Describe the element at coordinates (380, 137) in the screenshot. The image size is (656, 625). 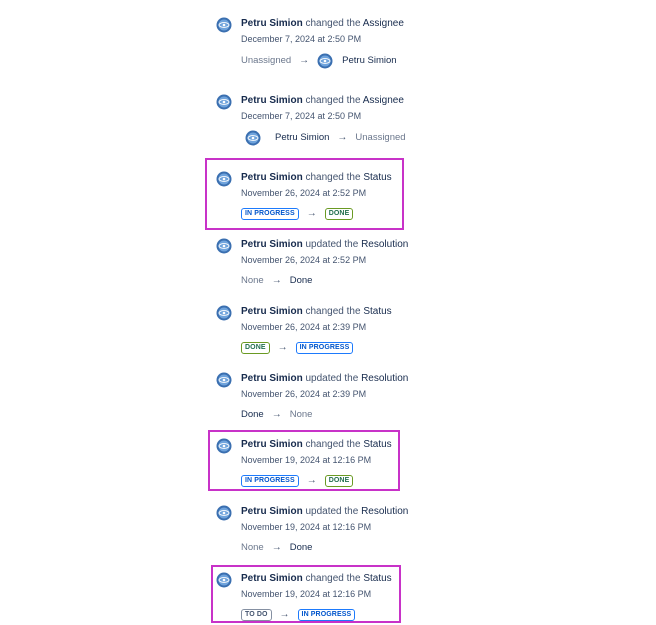
I see `to-value: Unassigned` at that location.